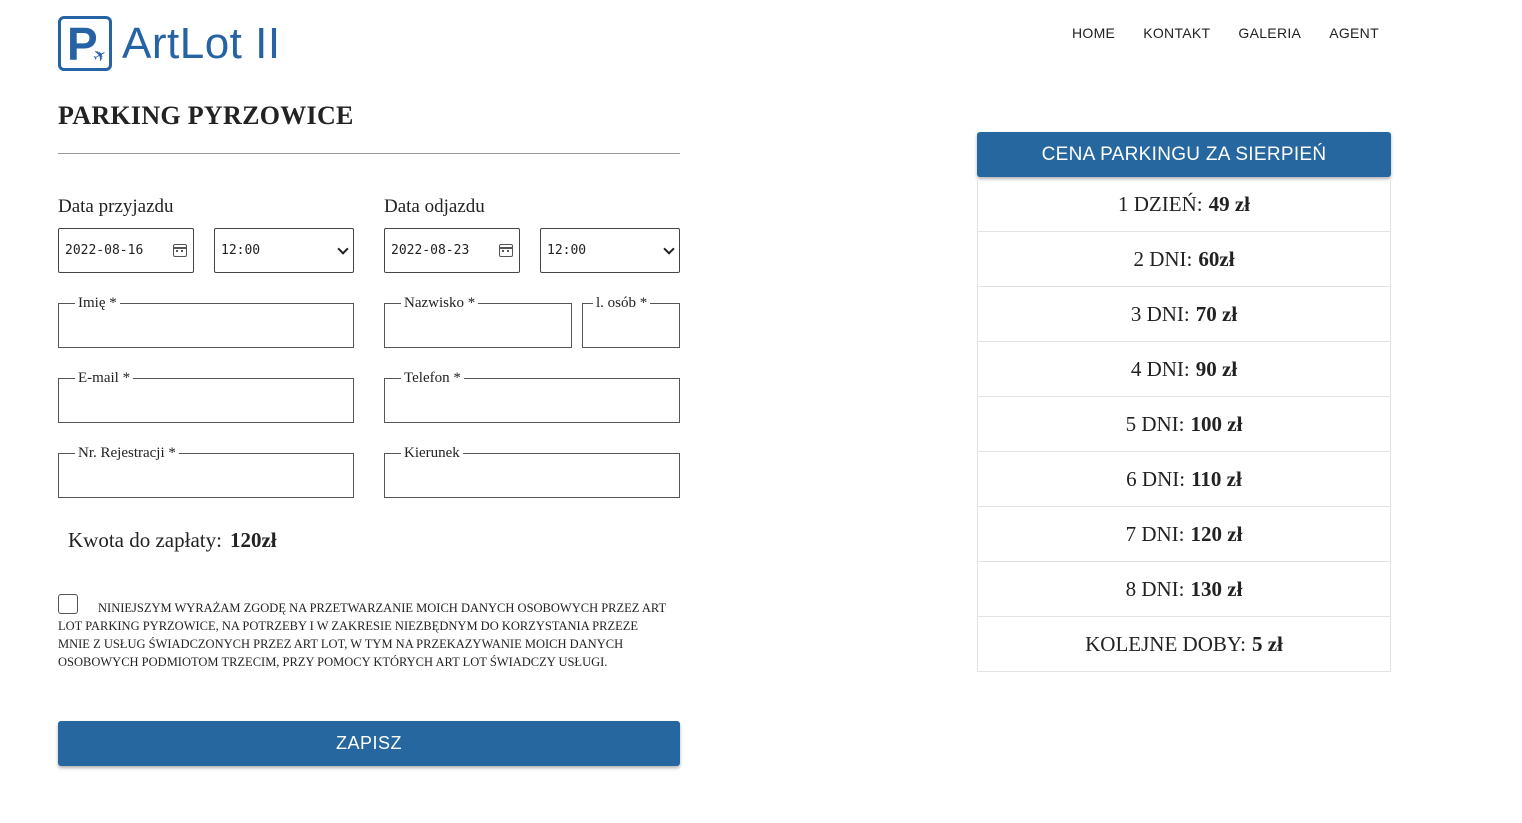 This screenshot has height=823, width=1522. Describe the element at coordinates (1184, 589) in the screenshot. I see `price-row: 8 DNI: 130 zł` at that location.